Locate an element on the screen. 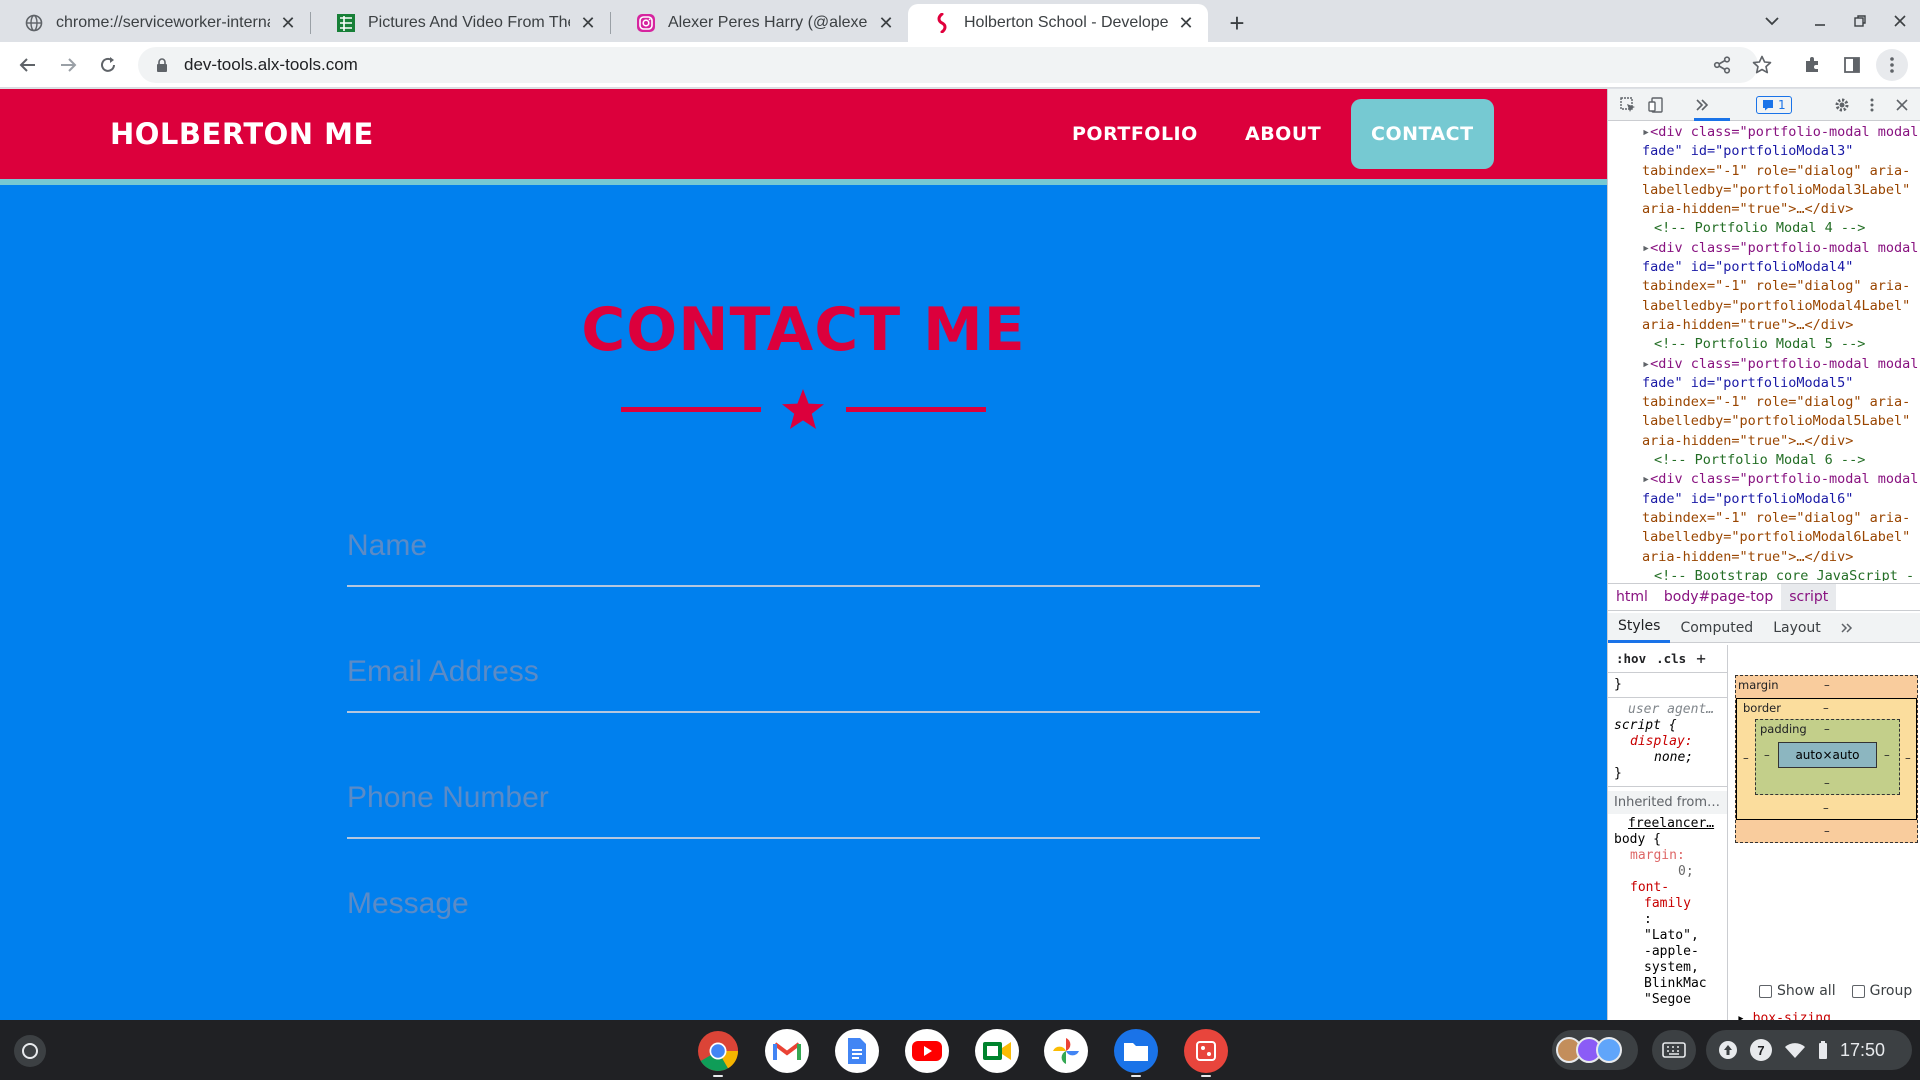 This screenshot has height=1080, width=1920. nav-contact: CONTACT is located at coordinates (1422, 134).